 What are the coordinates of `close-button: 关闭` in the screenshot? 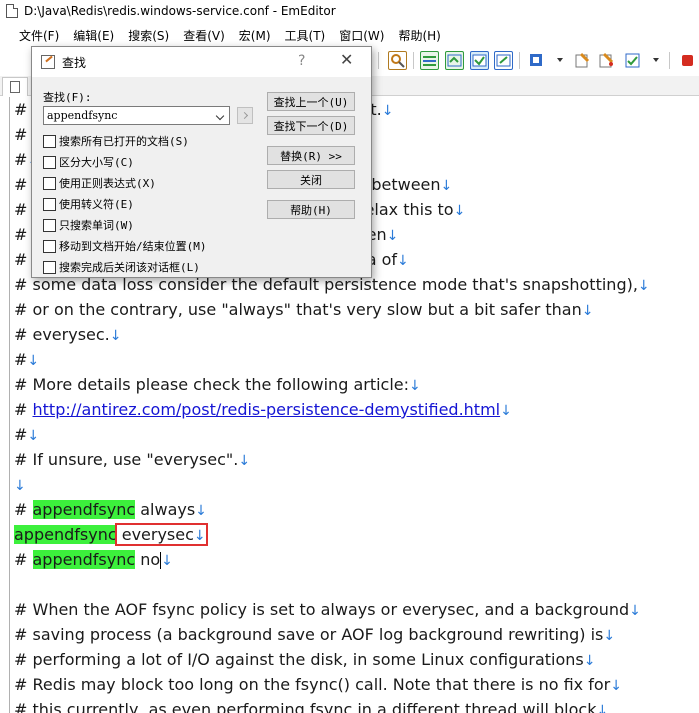 It's located at (311, 179).